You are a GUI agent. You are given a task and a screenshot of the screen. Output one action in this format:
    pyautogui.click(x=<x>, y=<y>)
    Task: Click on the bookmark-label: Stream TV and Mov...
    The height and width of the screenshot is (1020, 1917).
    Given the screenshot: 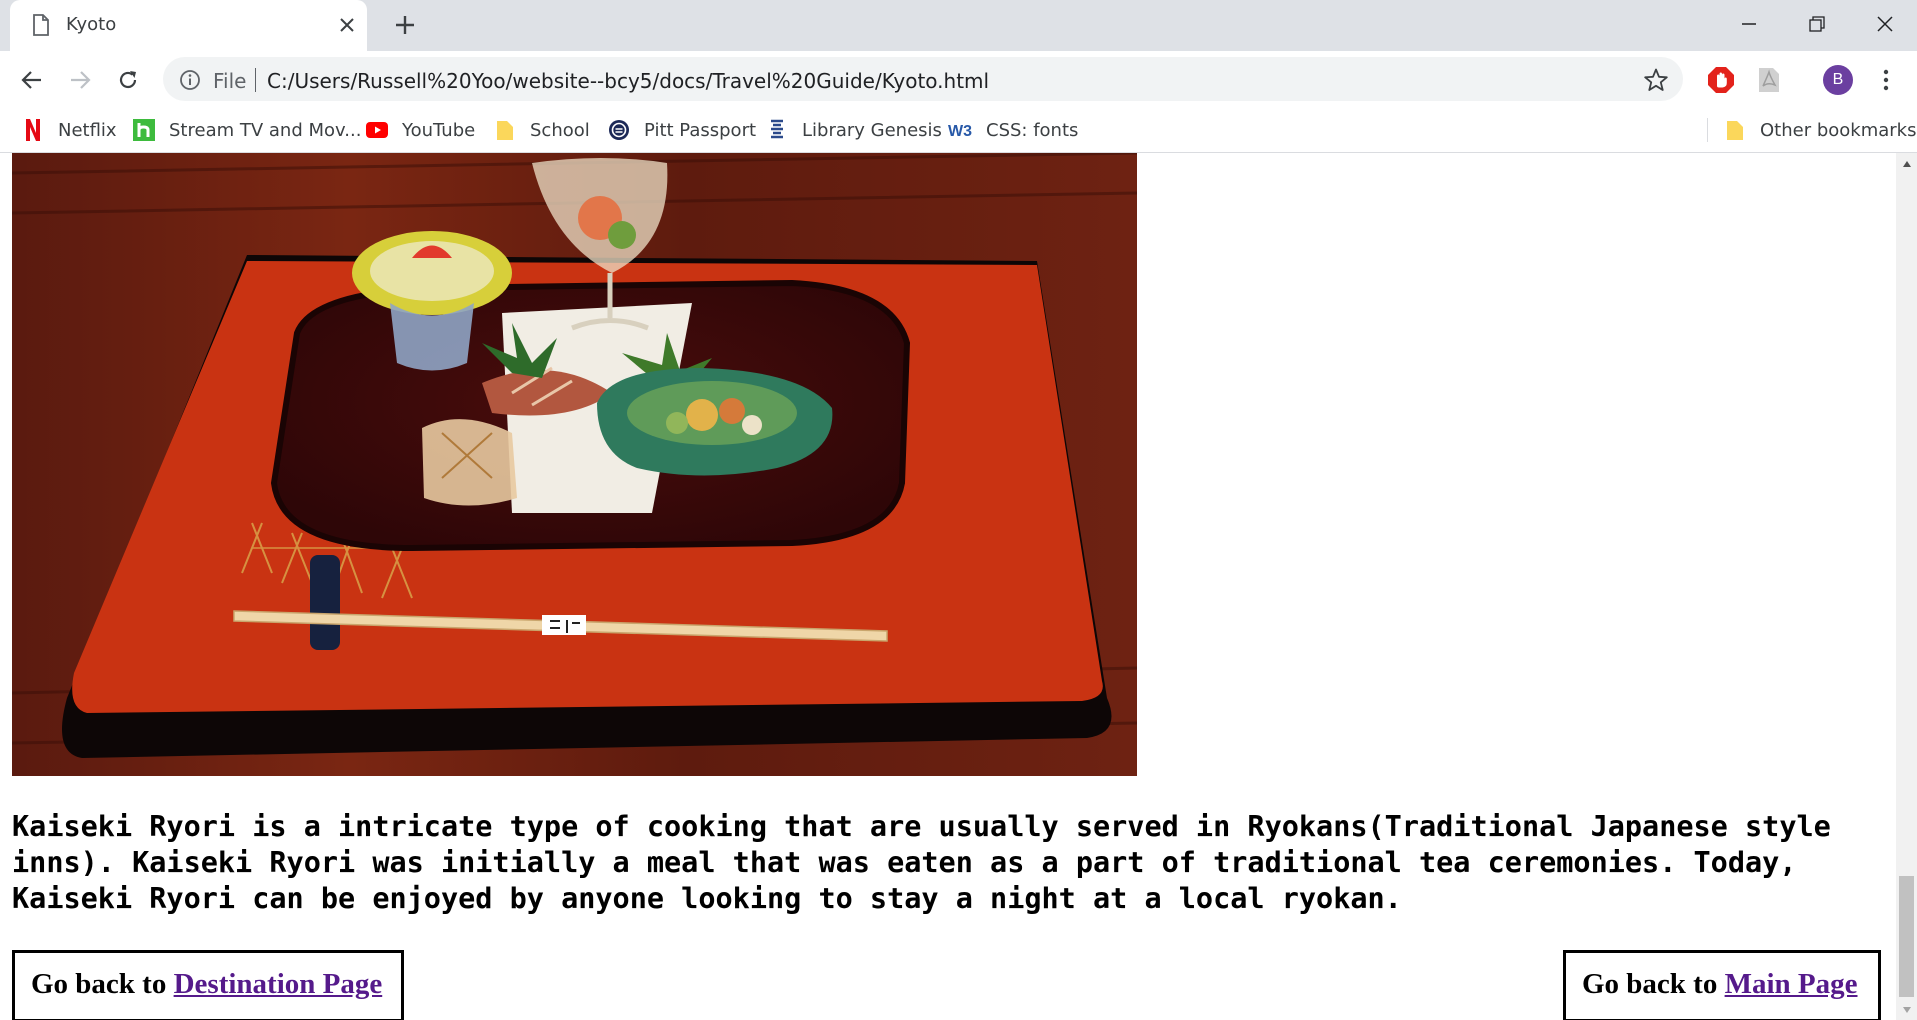 What is the action you would take?
    pyautogui.click(x=265, y=130)
    